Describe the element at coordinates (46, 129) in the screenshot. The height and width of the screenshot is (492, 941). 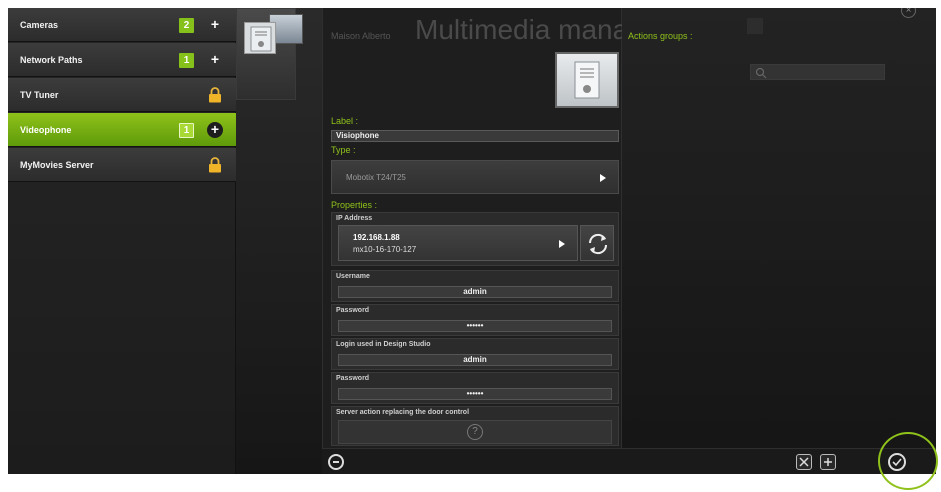
I see `sidebar-item-label: Videophone` at that location.